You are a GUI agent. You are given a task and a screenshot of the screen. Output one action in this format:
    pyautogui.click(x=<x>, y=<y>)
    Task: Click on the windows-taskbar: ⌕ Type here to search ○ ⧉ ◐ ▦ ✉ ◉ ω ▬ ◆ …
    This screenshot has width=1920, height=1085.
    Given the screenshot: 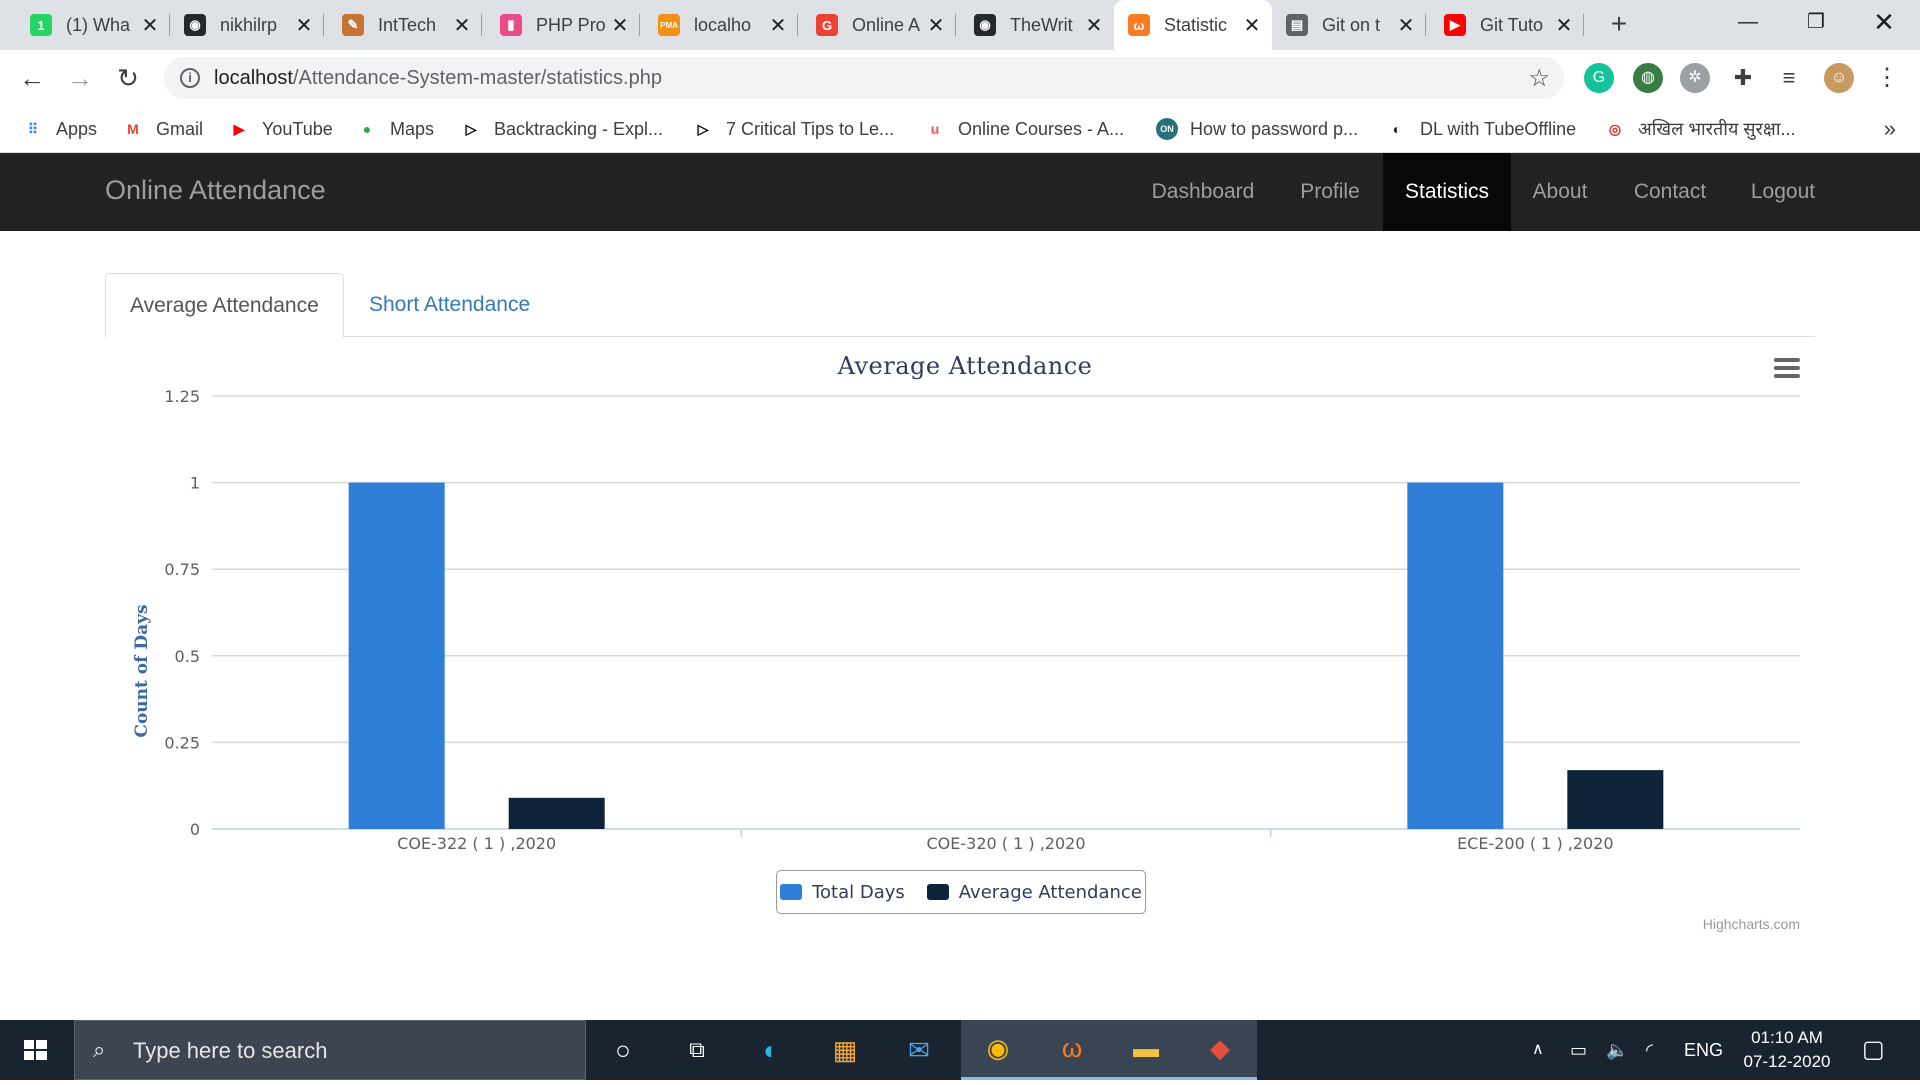 What is the action you would take?
    pyautogui.click(x=960, y=1050)
    